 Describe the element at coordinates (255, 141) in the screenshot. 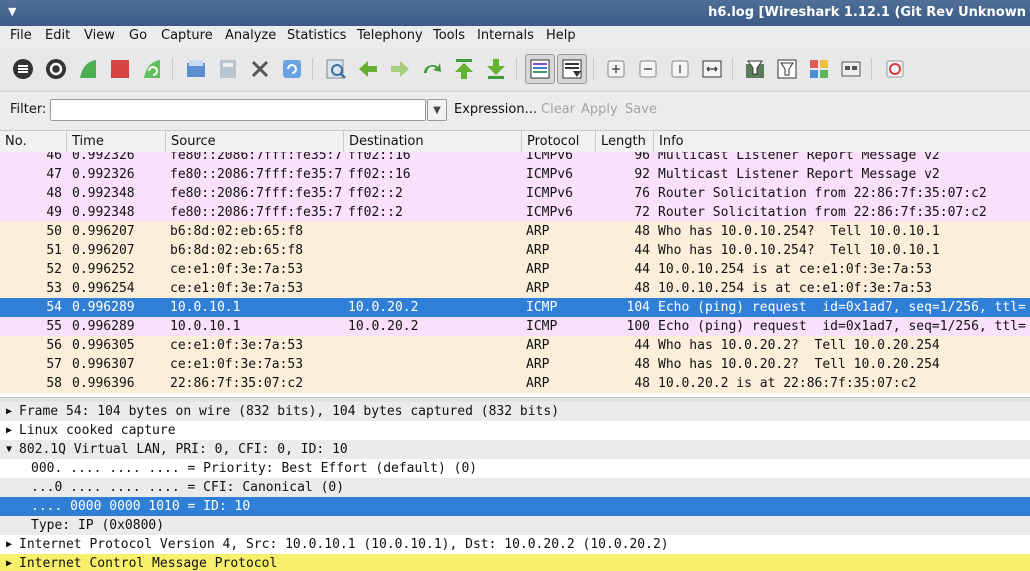

I see `column-header-source: Source` at that location.